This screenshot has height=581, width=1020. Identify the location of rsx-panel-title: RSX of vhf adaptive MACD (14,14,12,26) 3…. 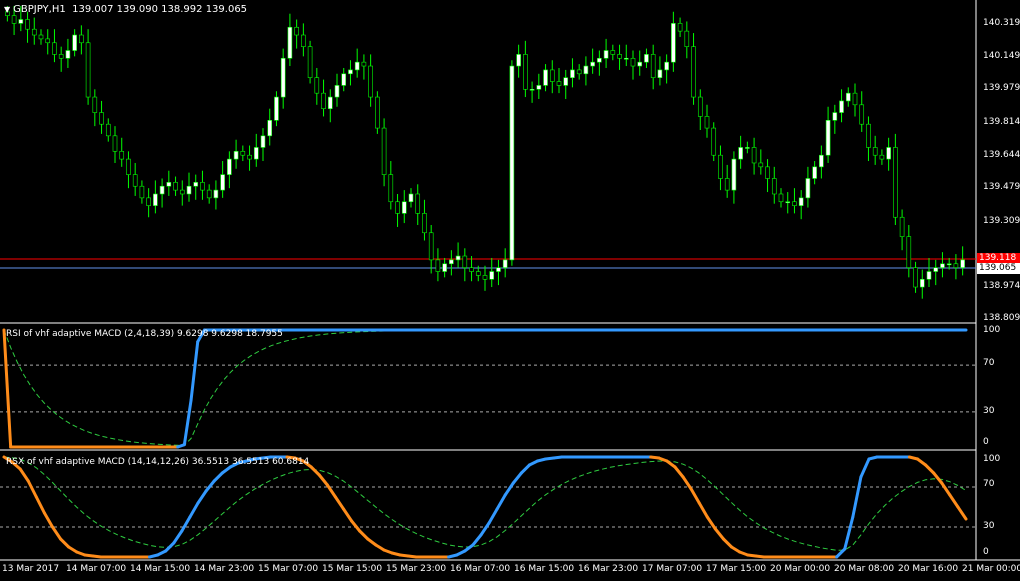
(158, 462).